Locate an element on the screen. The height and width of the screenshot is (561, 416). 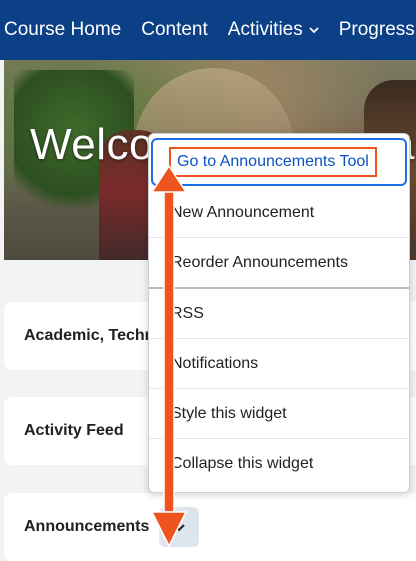
menu-item-label: Go to Announcements Tool is located at coordinates (273, 162).